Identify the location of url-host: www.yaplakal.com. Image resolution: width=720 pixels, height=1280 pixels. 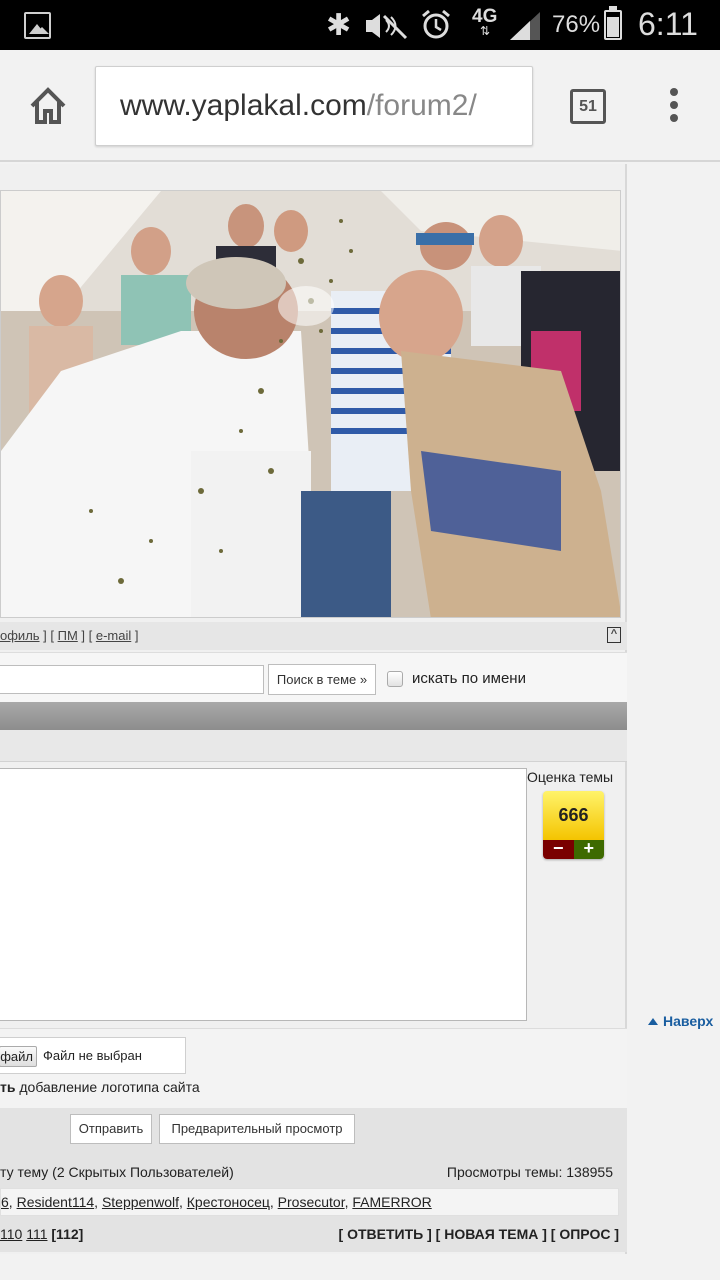
(243, 105).